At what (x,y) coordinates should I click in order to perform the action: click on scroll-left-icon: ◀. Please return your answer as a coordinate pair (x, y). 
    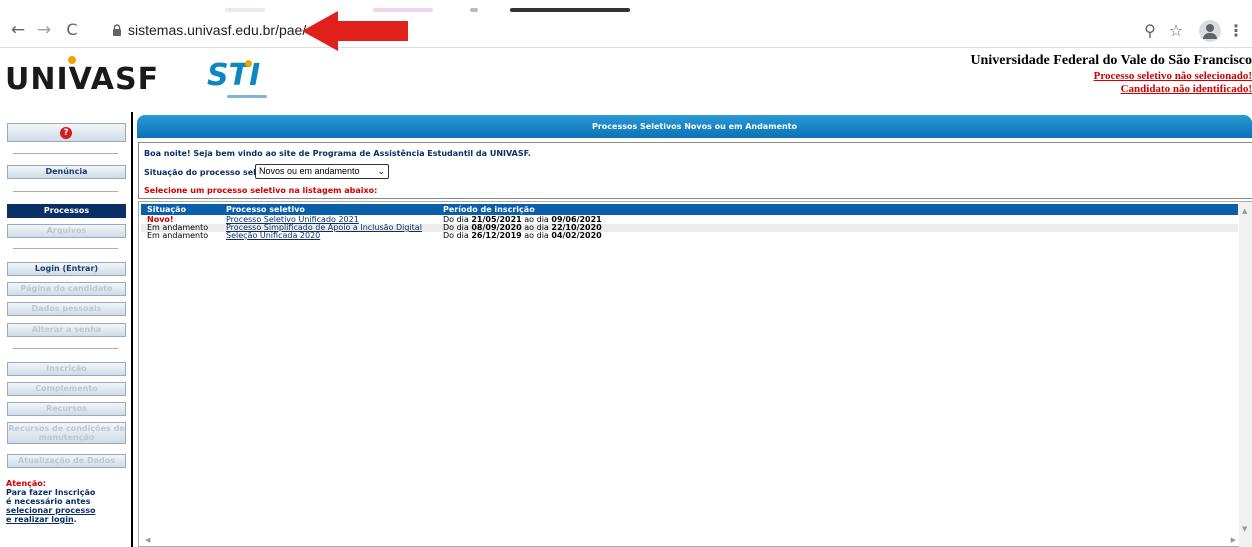
    Looking at the image, I should click on (147, 540).